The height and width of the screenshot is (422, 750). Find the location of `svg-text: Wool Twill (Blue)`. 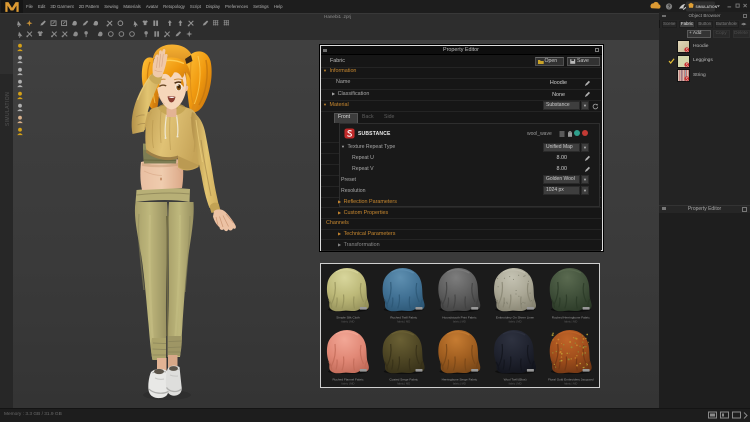

svg-text: Wool Twill (Blue) is located at coordinates (515, 379).